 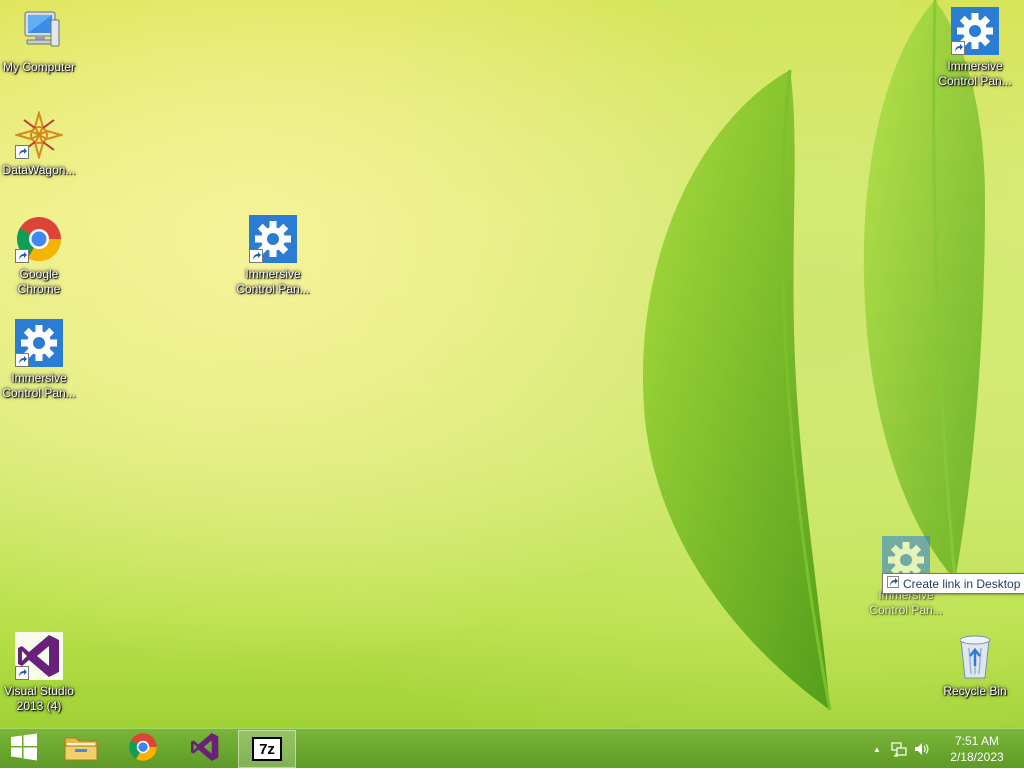 I want to click on folder-icon, so click(x=81, y=749).